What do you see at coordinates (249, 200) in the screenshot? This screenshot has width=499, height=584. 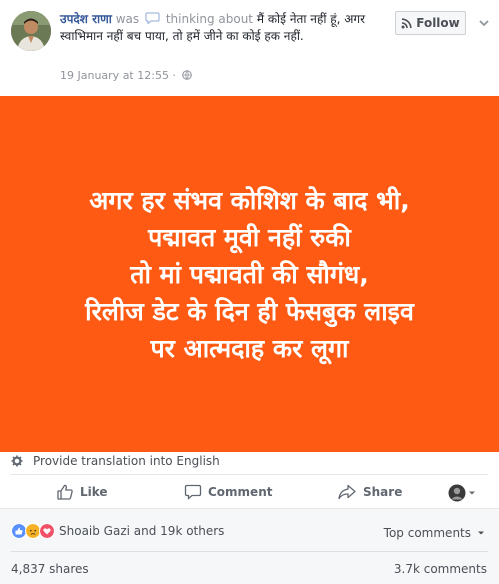 I see `image-line-1: अगर हर संभव कोशिश के बाद भी,` at bounding box center [249, 200].